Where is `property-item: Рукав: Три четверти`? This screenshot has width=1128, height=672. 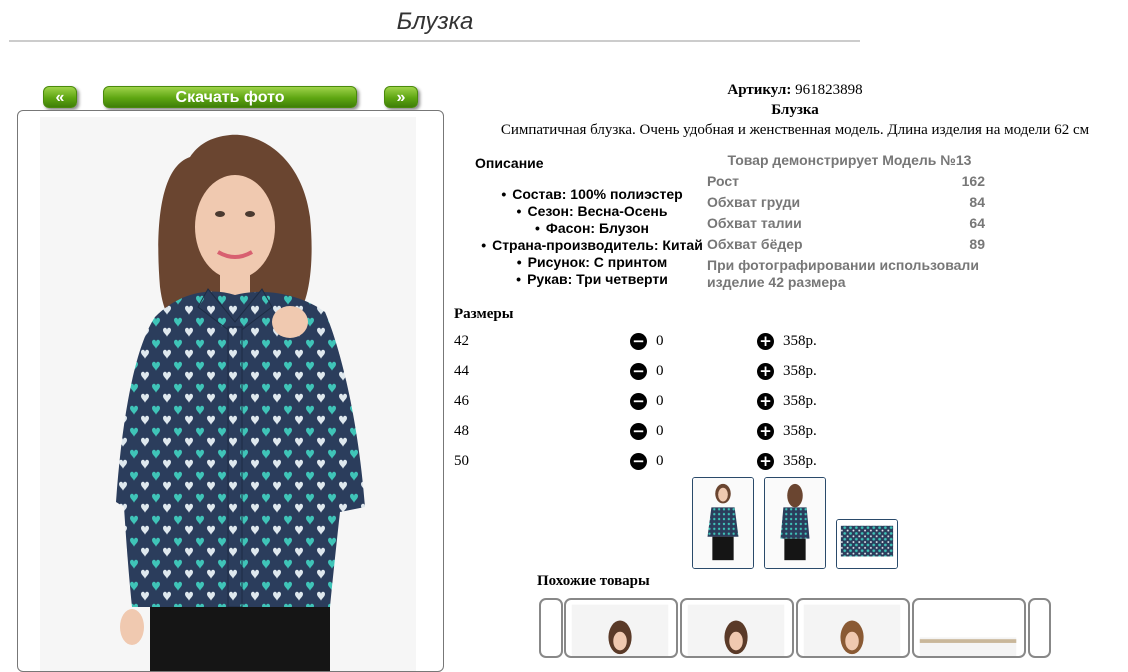 property-item: Рукав: Три четверти is located at coordinates (592, 279).